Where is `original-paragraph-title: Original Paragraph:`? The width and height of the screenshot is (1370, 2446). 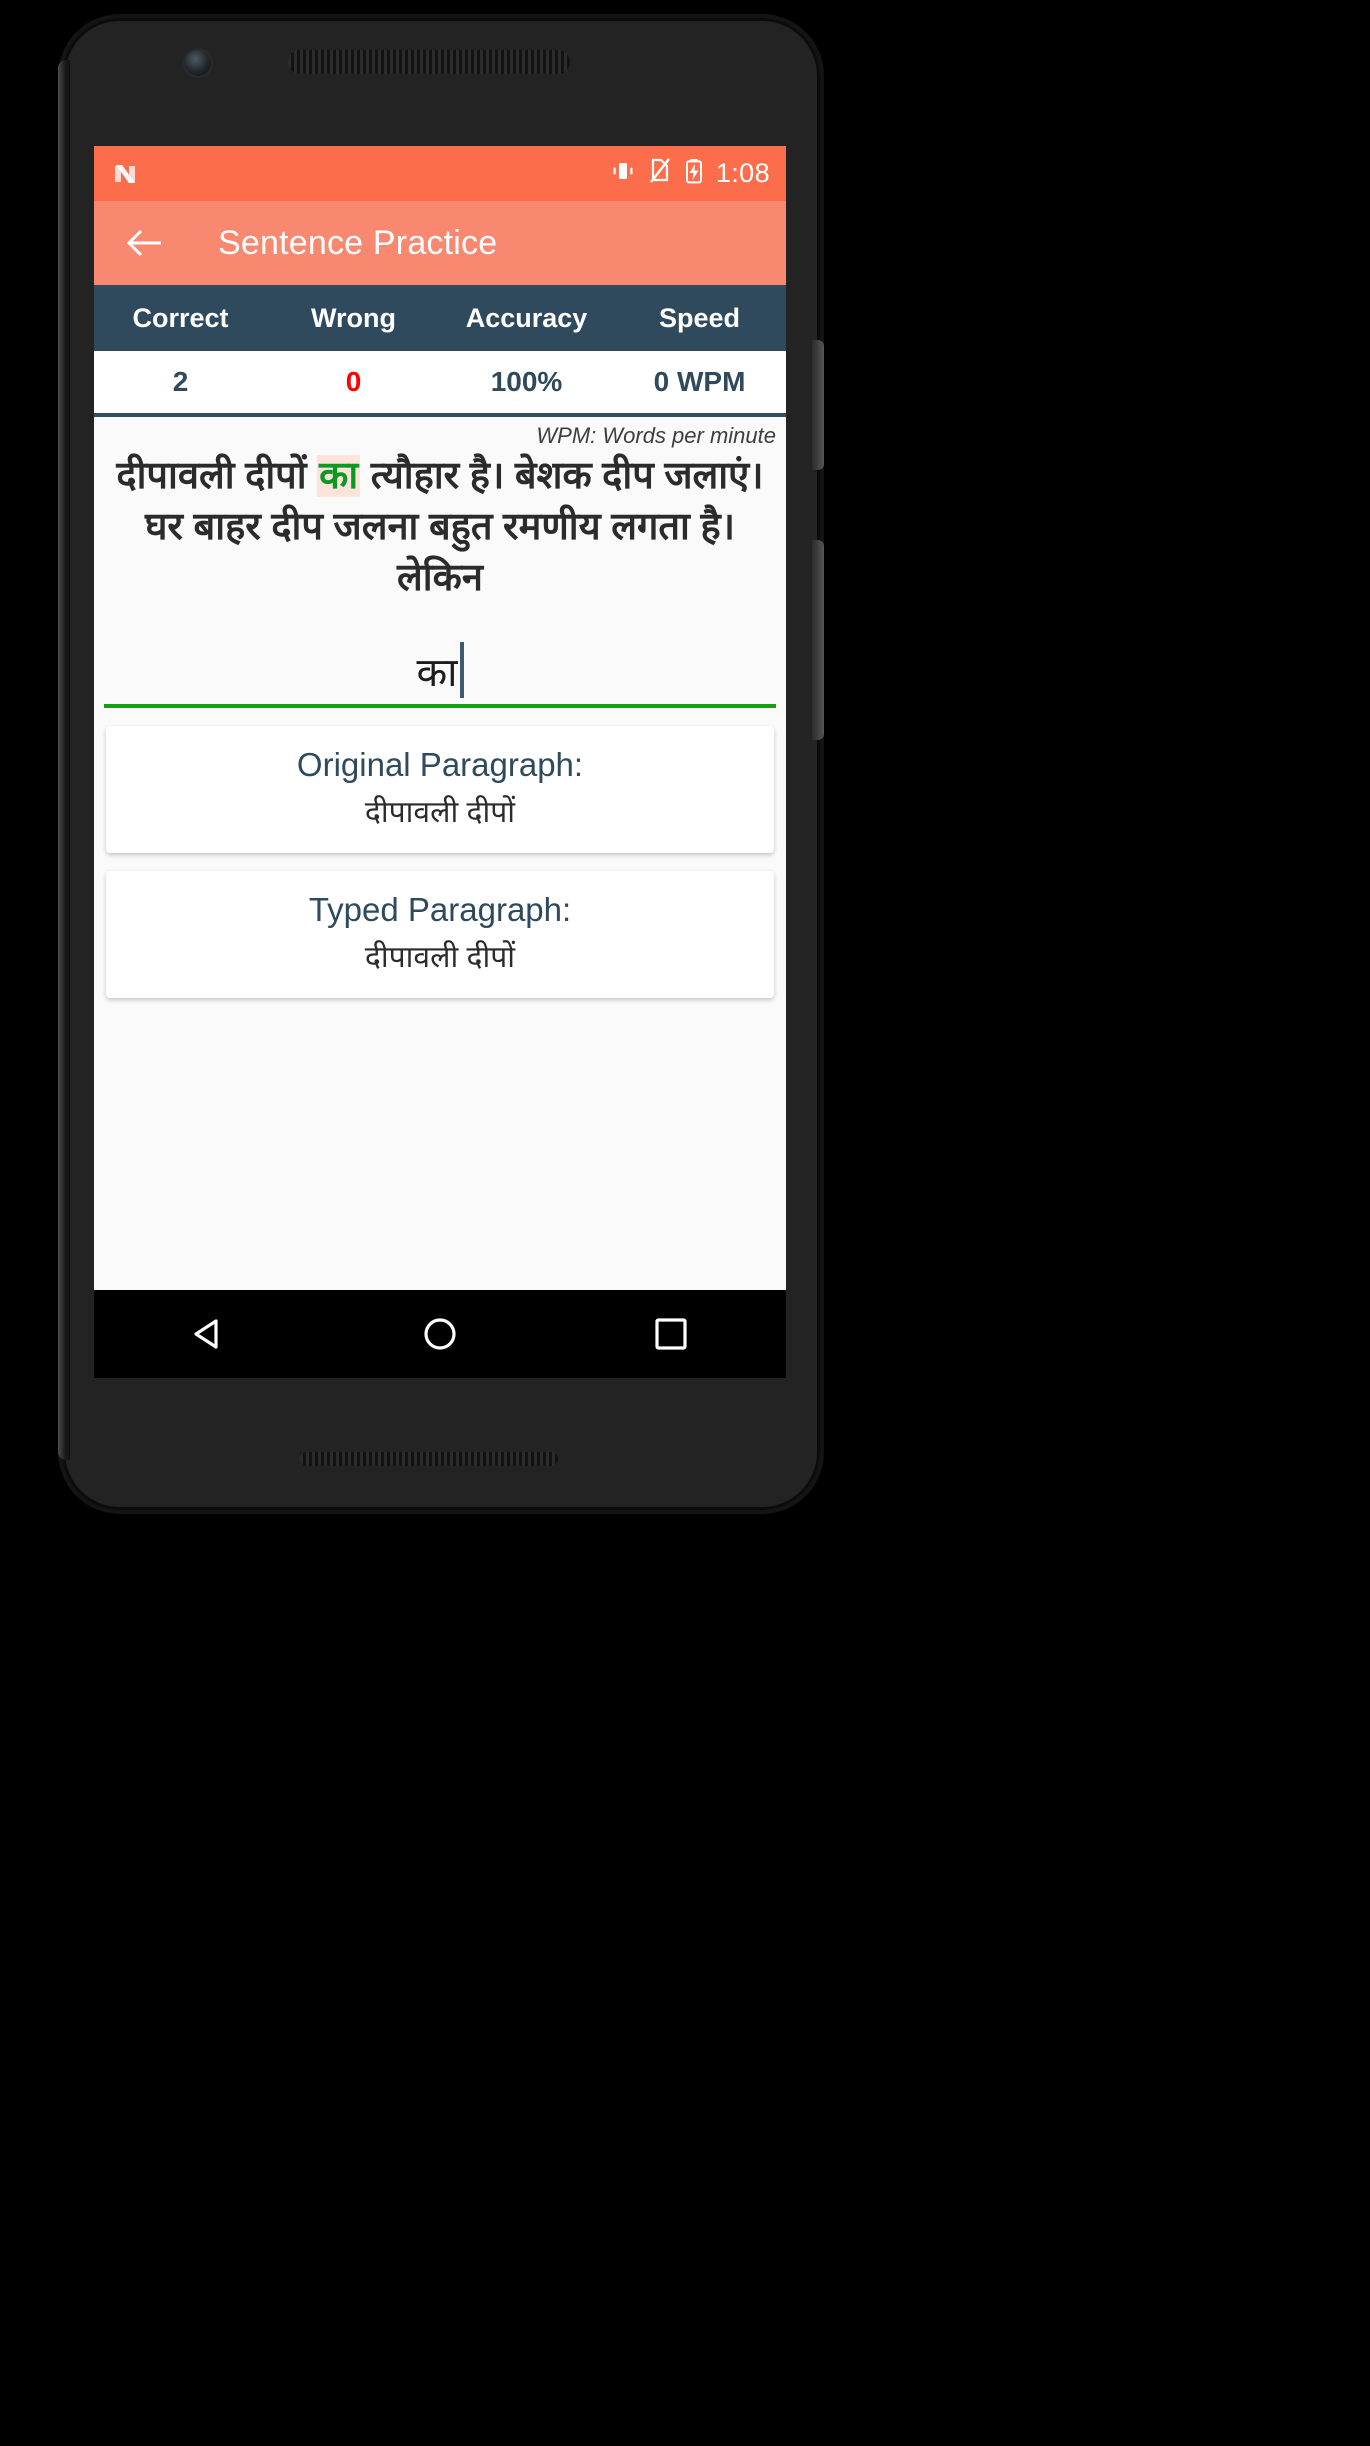 original-paragraph-title: Original Paragraph: is located at coordinates (440, 764).